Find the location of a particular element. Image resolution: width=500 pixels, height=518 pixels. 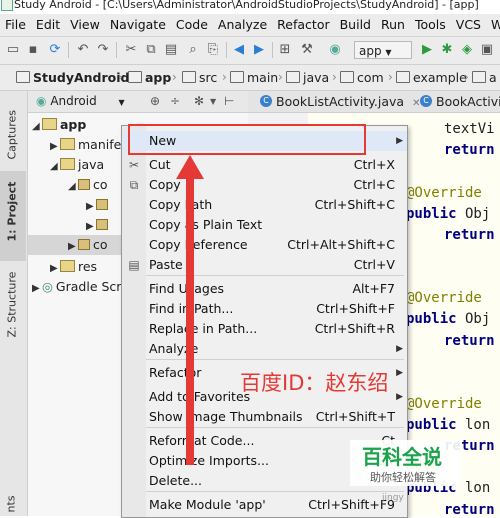

breadcrumb-item: example is located at coordinates (431, 77).